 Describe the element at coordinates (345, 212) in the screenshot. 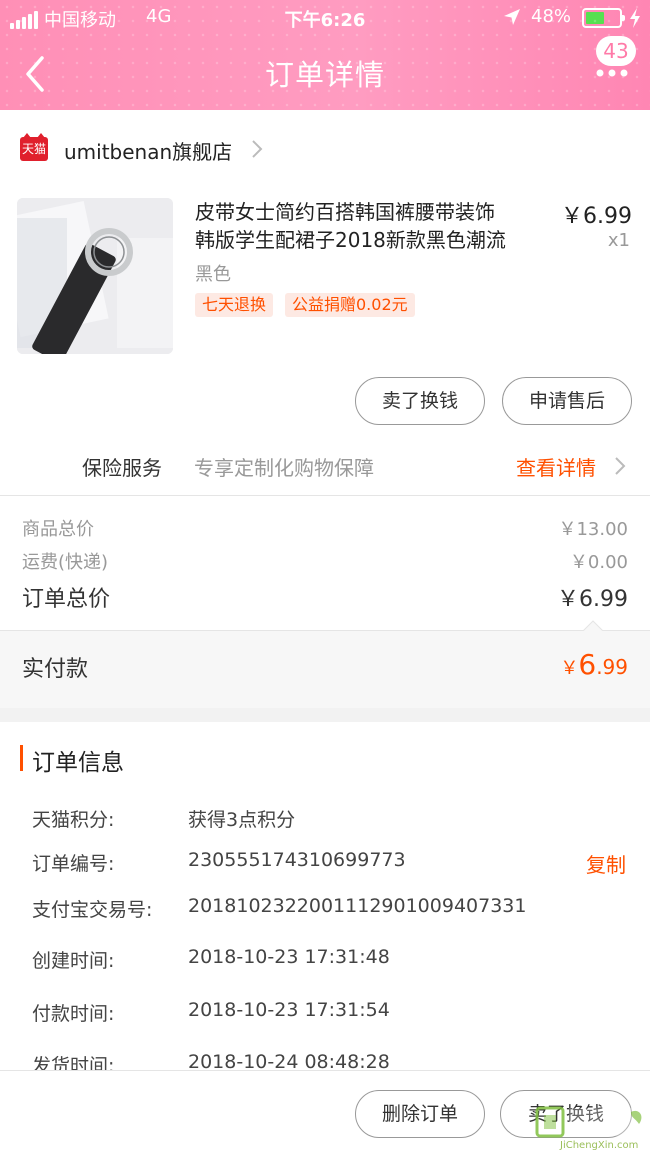

I see `product-title-line: 皮带女士简约百搭韩国裤腰带装饰` at that location.